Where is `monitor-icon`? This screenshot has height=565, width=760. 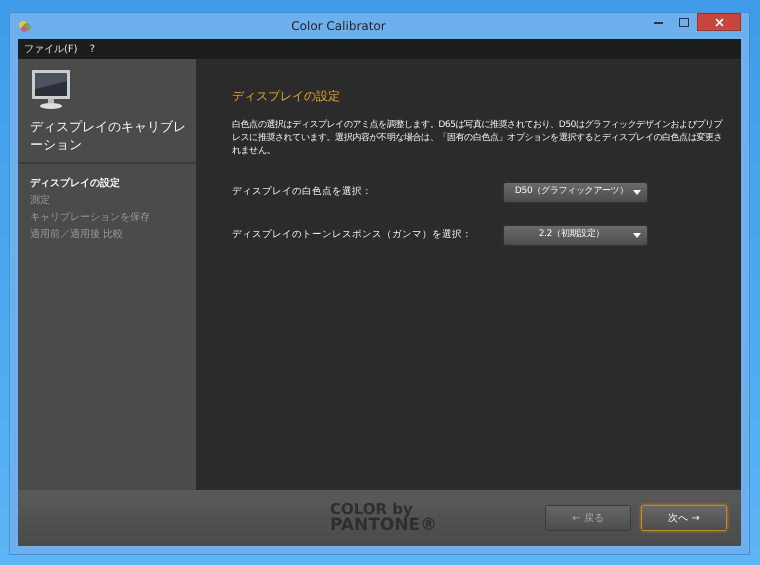 monitor-icon is located at coordinates (51, 90).